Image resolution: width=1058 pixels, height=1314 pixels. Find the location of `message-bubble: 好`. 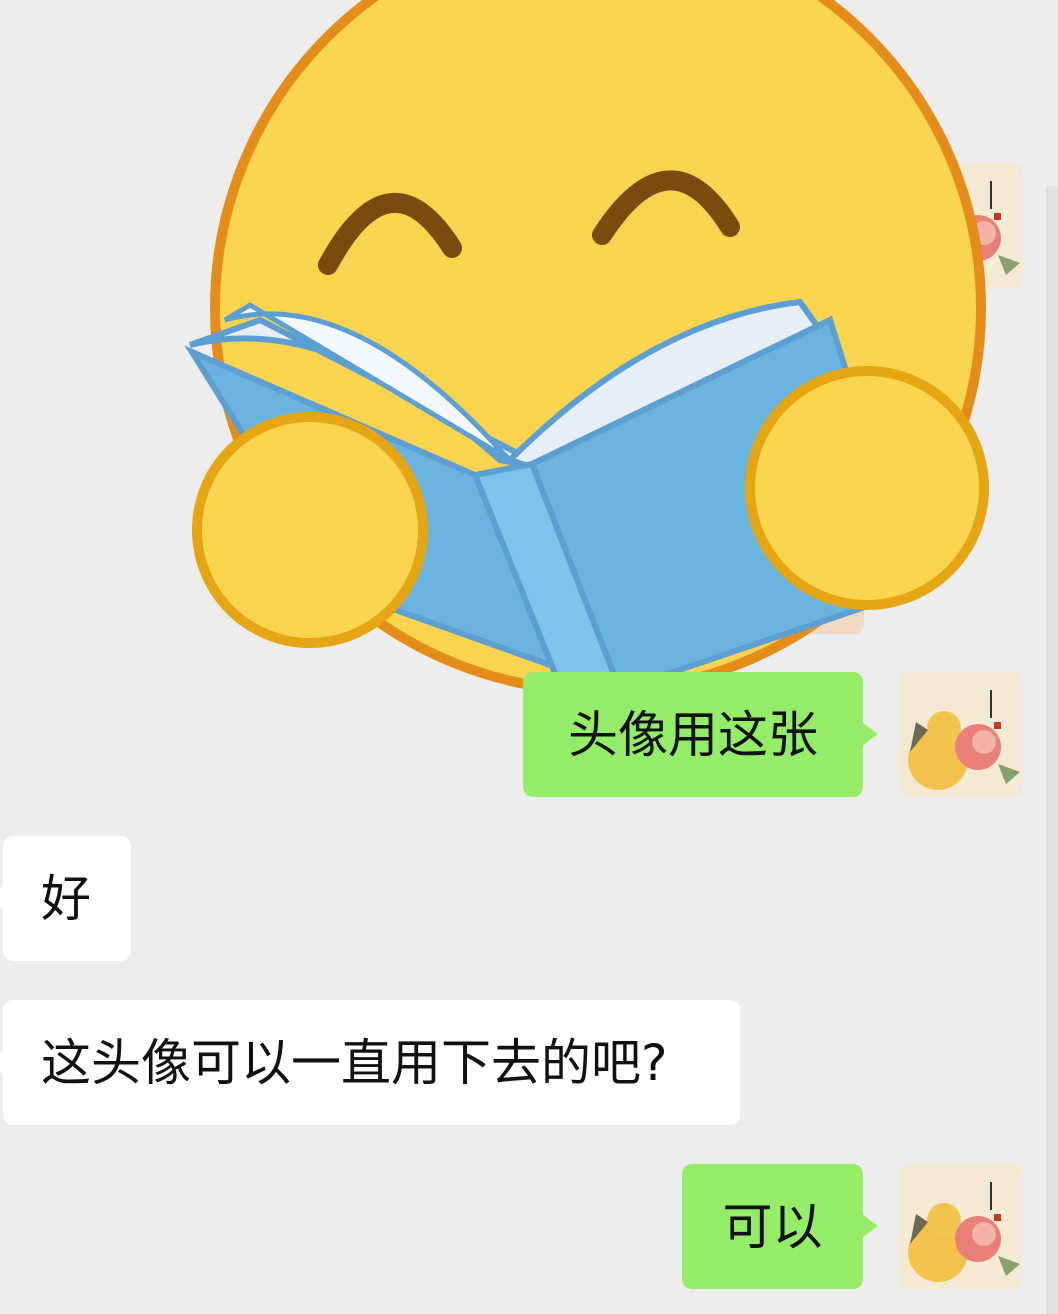

message-bubble: 好 is located at coordinates (67, 898).